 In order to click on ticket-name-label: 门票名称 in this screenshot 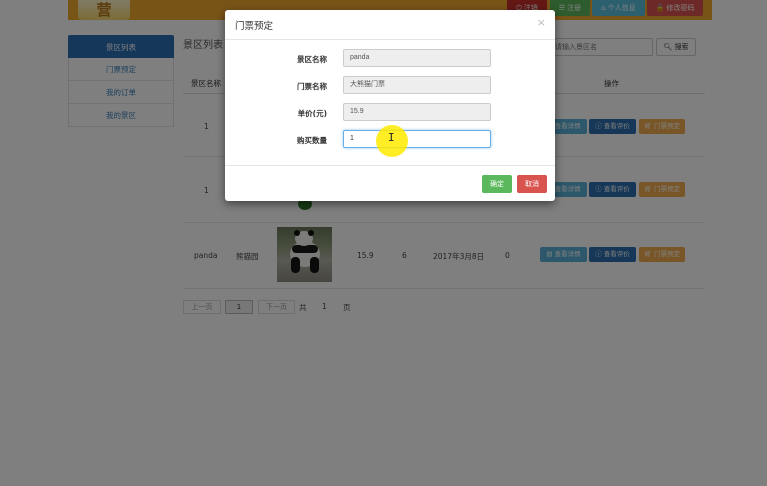, I will do `click(312, 86)`.